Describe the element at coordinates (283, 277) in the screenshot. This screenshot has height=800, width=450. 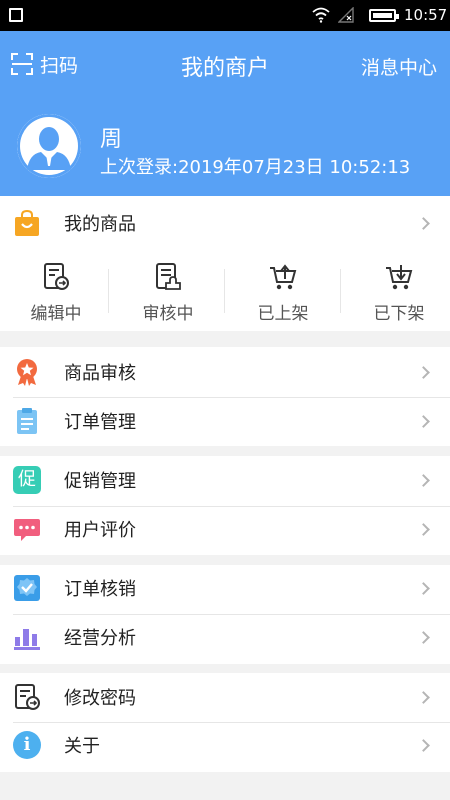
I see `cart-up-icon` at that location.